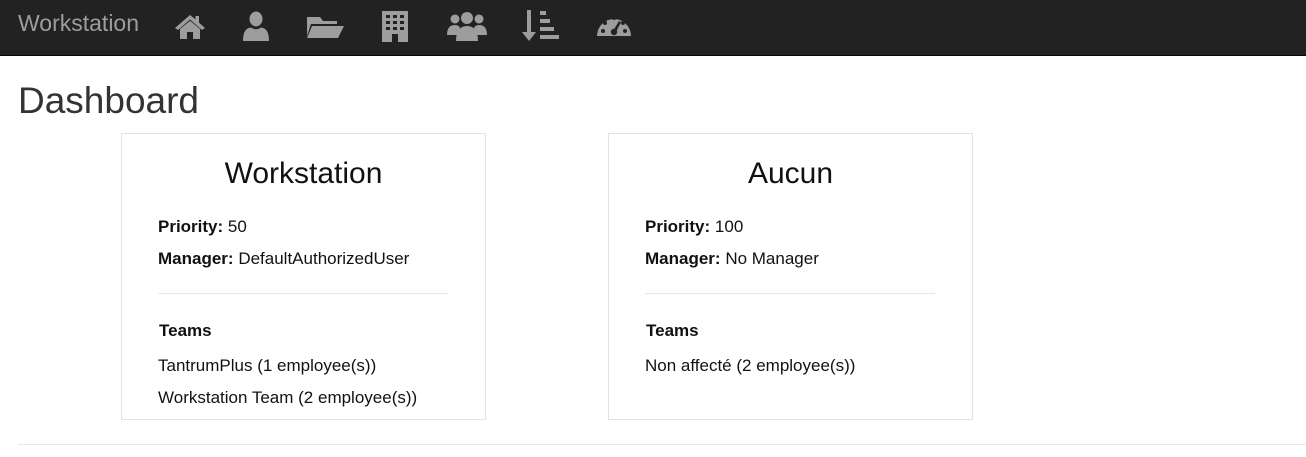  What do you see at coordinates (395, 26) in the screenshot?
I see `building-icon` at bounding box center [395, 26].